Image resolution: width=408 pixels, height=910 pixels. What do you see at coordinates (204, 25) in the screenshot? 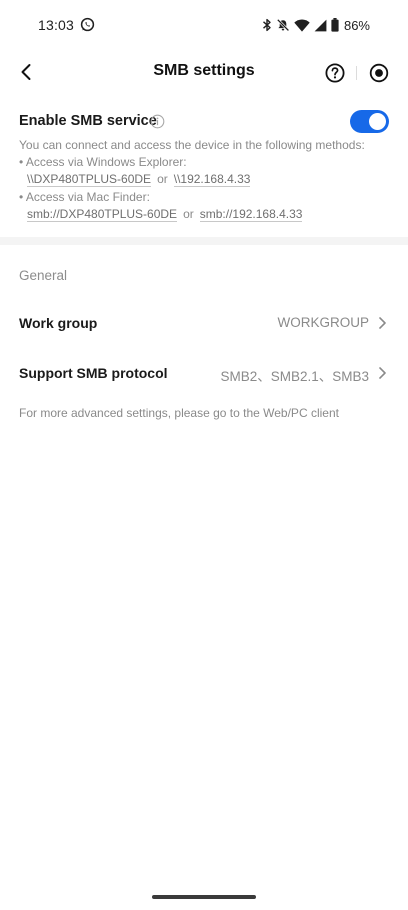
I see `status-bar: 13:03 86%` at bounding box center [204, 25].